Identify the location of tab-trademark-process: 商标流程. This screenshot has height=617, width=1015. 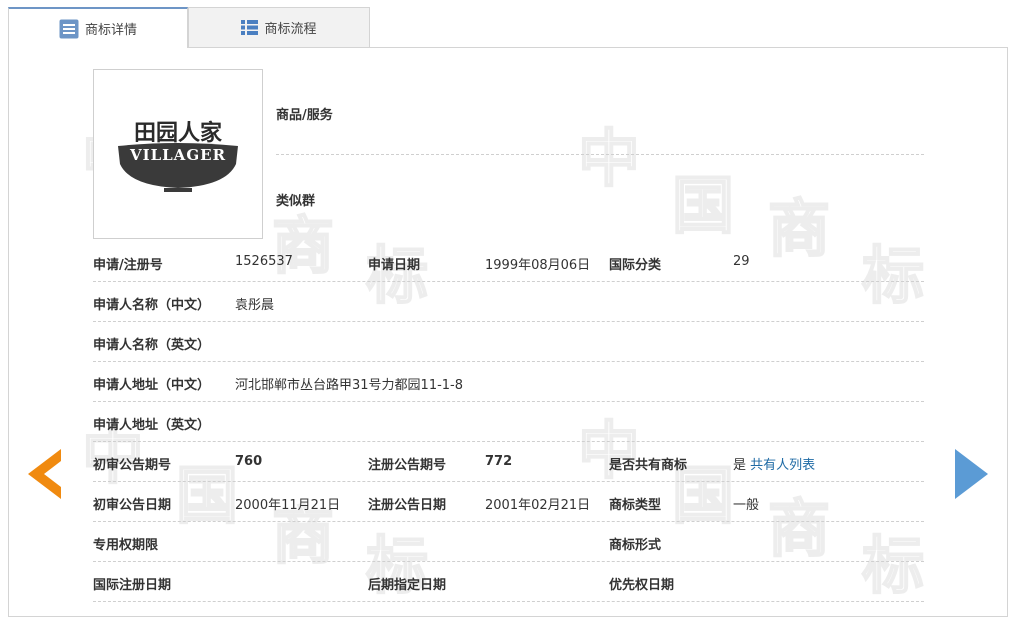
(279, 27).